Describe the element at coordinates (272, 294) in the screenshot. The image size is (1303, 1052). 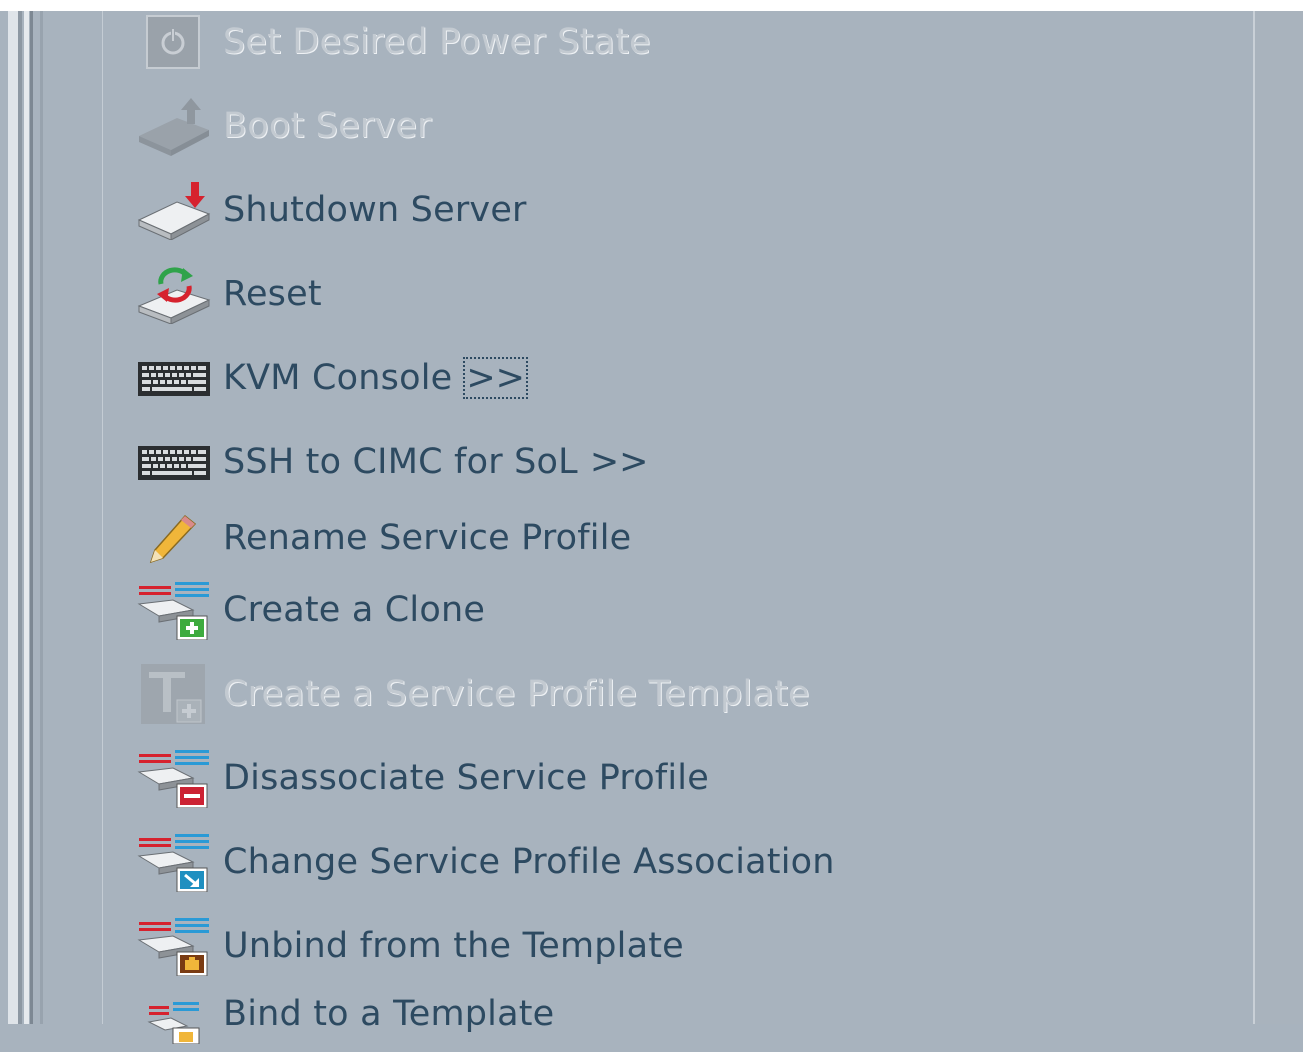
I see `menu-item-label: Reset` at that location.